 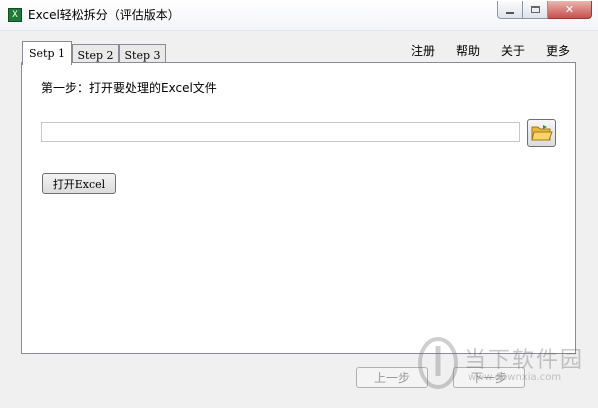 I want to click on maximize-button, so click(x=535, y=10).